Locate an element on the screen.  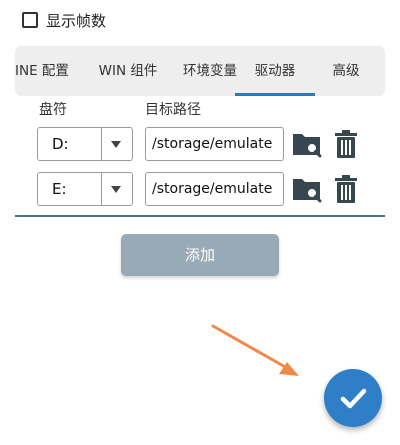
confirm-fab-button is located at coordinates (353, 398).